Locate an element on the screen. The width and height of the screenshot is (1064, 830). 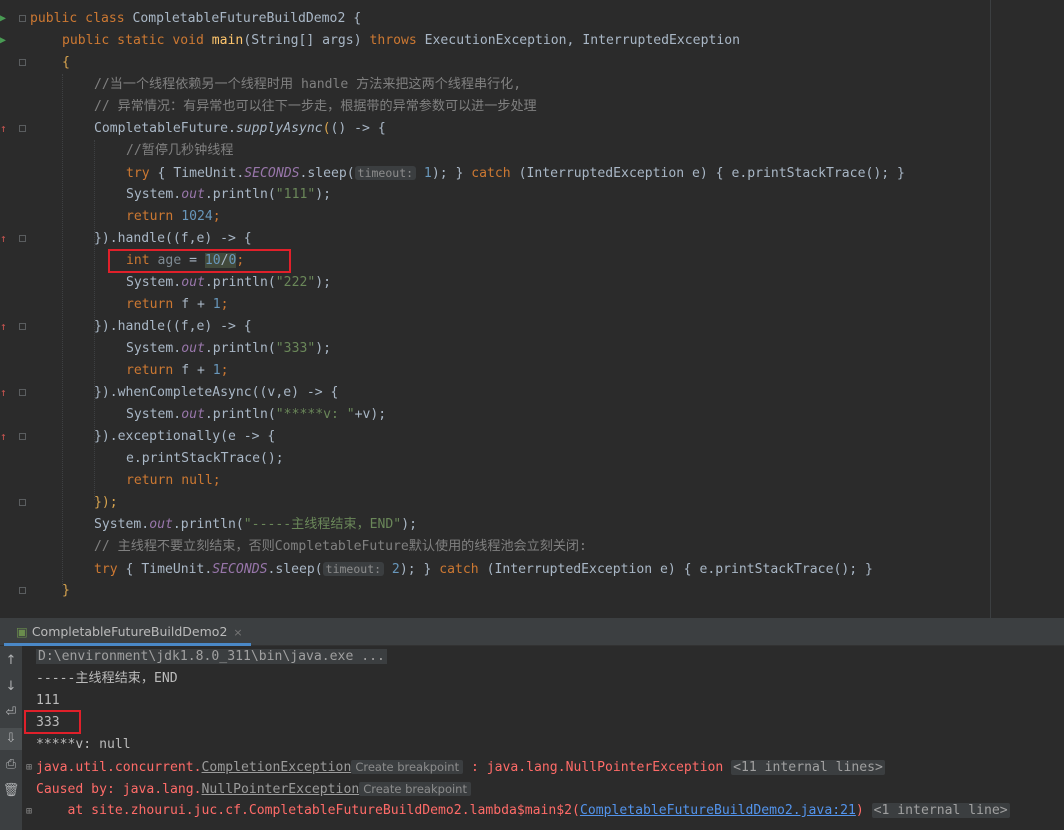
run-class-icon: ▶ is located at coordinates (3, 19).